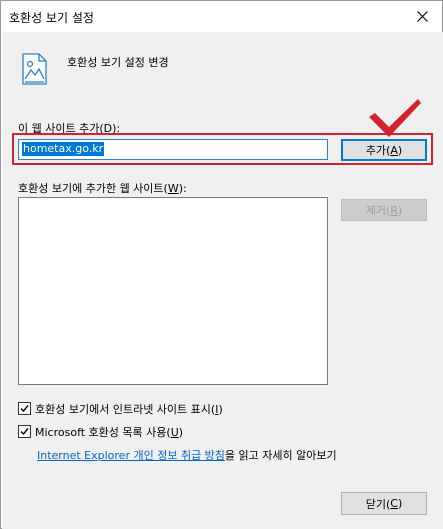 The height and width of the screenshot is (529, 443). What do you see at coordinates (129, 409) in the screenshot?
I see `intranet-checkbox-label: 호환성 보기에서 인트라넷 사이트 표시(I)` at bounding box center [129, 409].